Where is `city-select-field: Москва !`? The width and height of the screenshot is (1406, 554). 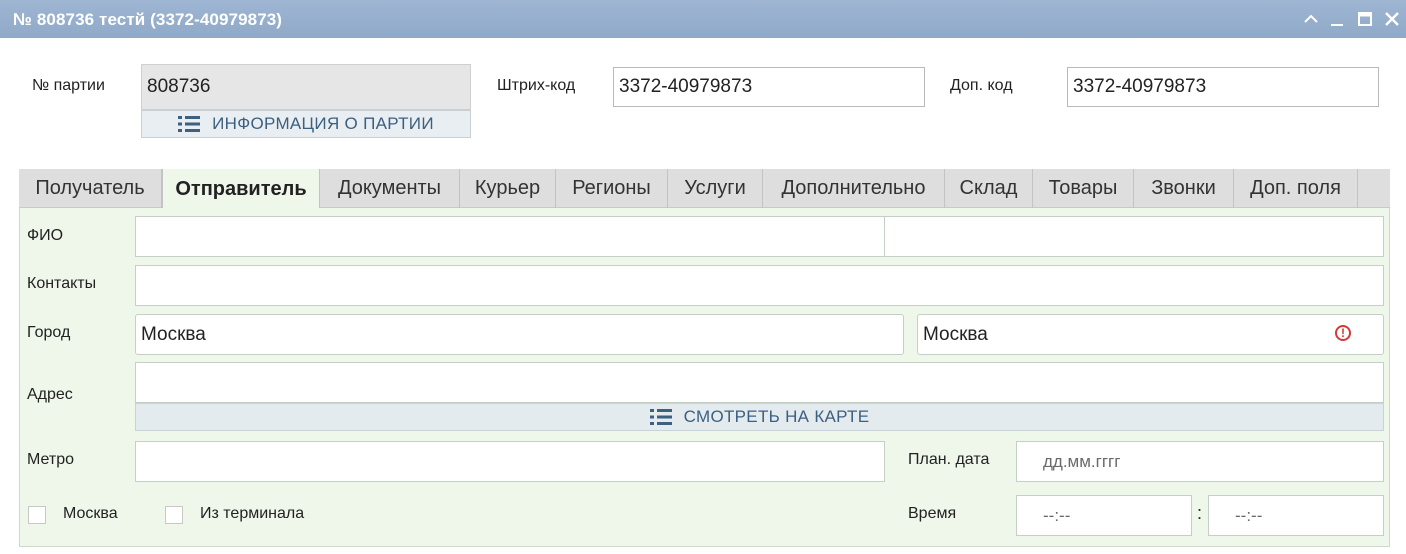
city-select-field: Москва ! is located at coordinates (1150, 334).